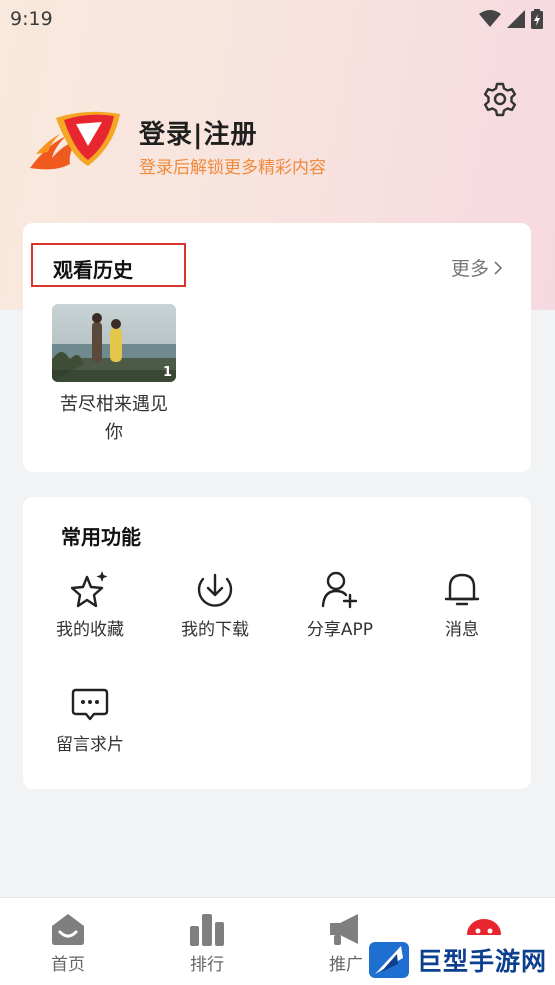 The height and width of the screenshot is (985, 555). I want to click on tab-ranking: 排行, so click(207, 941).